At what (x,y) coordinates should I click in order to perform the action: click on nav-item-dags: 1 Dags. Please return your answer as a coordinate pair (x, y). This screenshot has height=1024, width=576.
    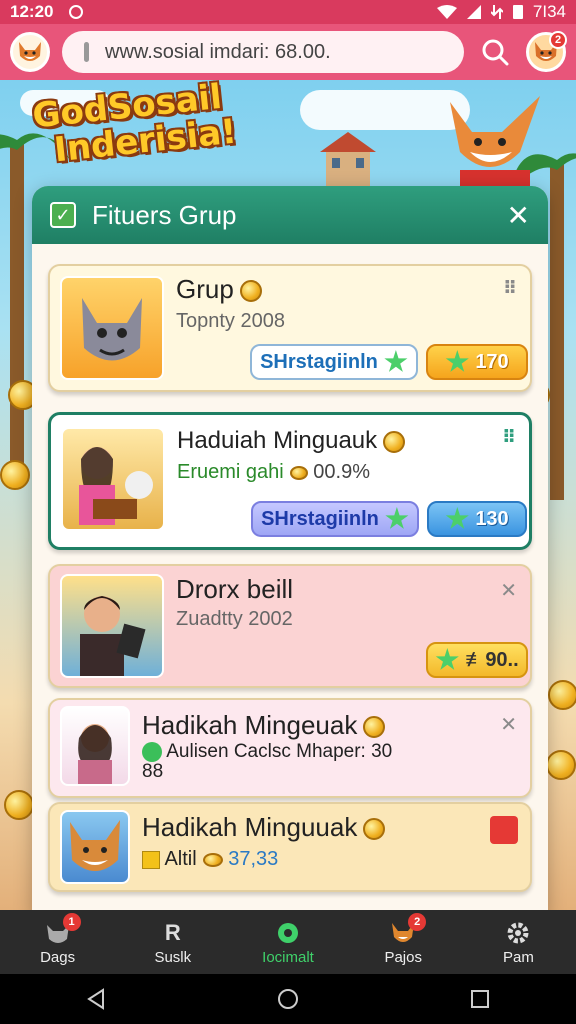
    Looking at the image, I should click on (57, 942).